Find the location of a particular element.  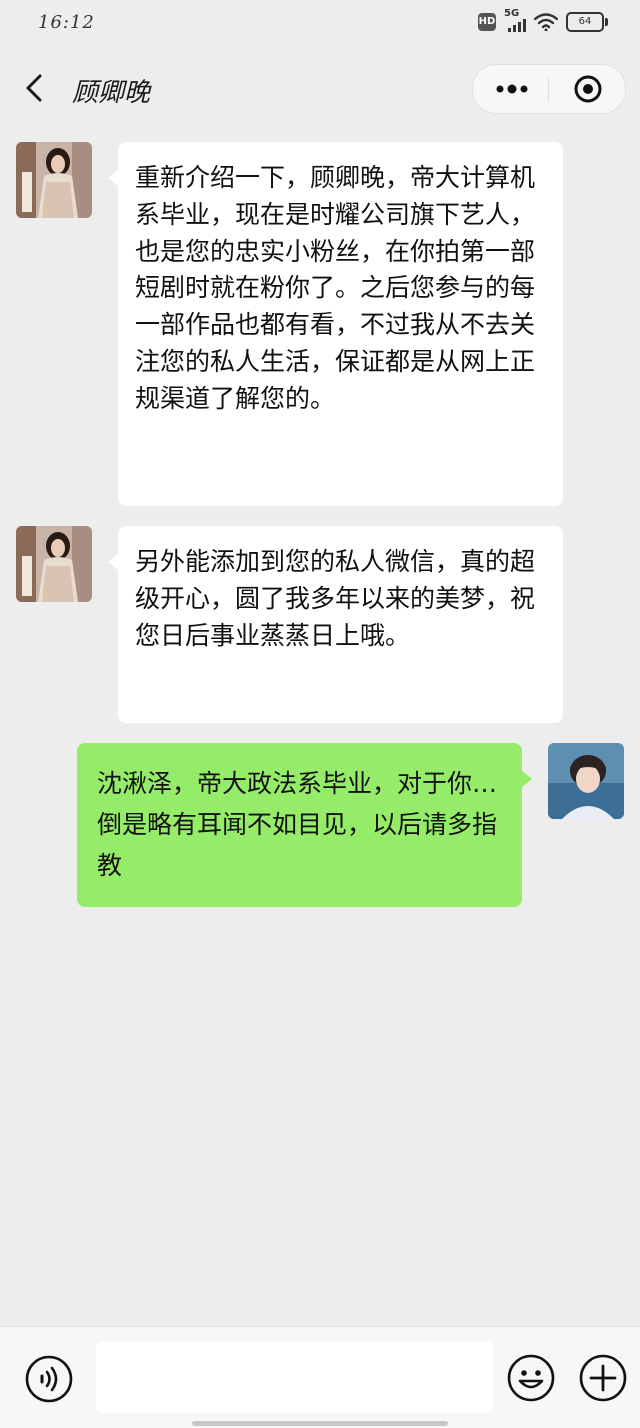

home-indicator is located at coordinates (320, 1423).